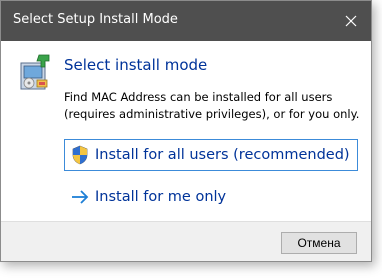 The height and width of the screenshot is (280, 382). What do you see at coordinates (35, 72) in the screenshot?
I see `setup-installer-icon` at bounding box center [35, 72].